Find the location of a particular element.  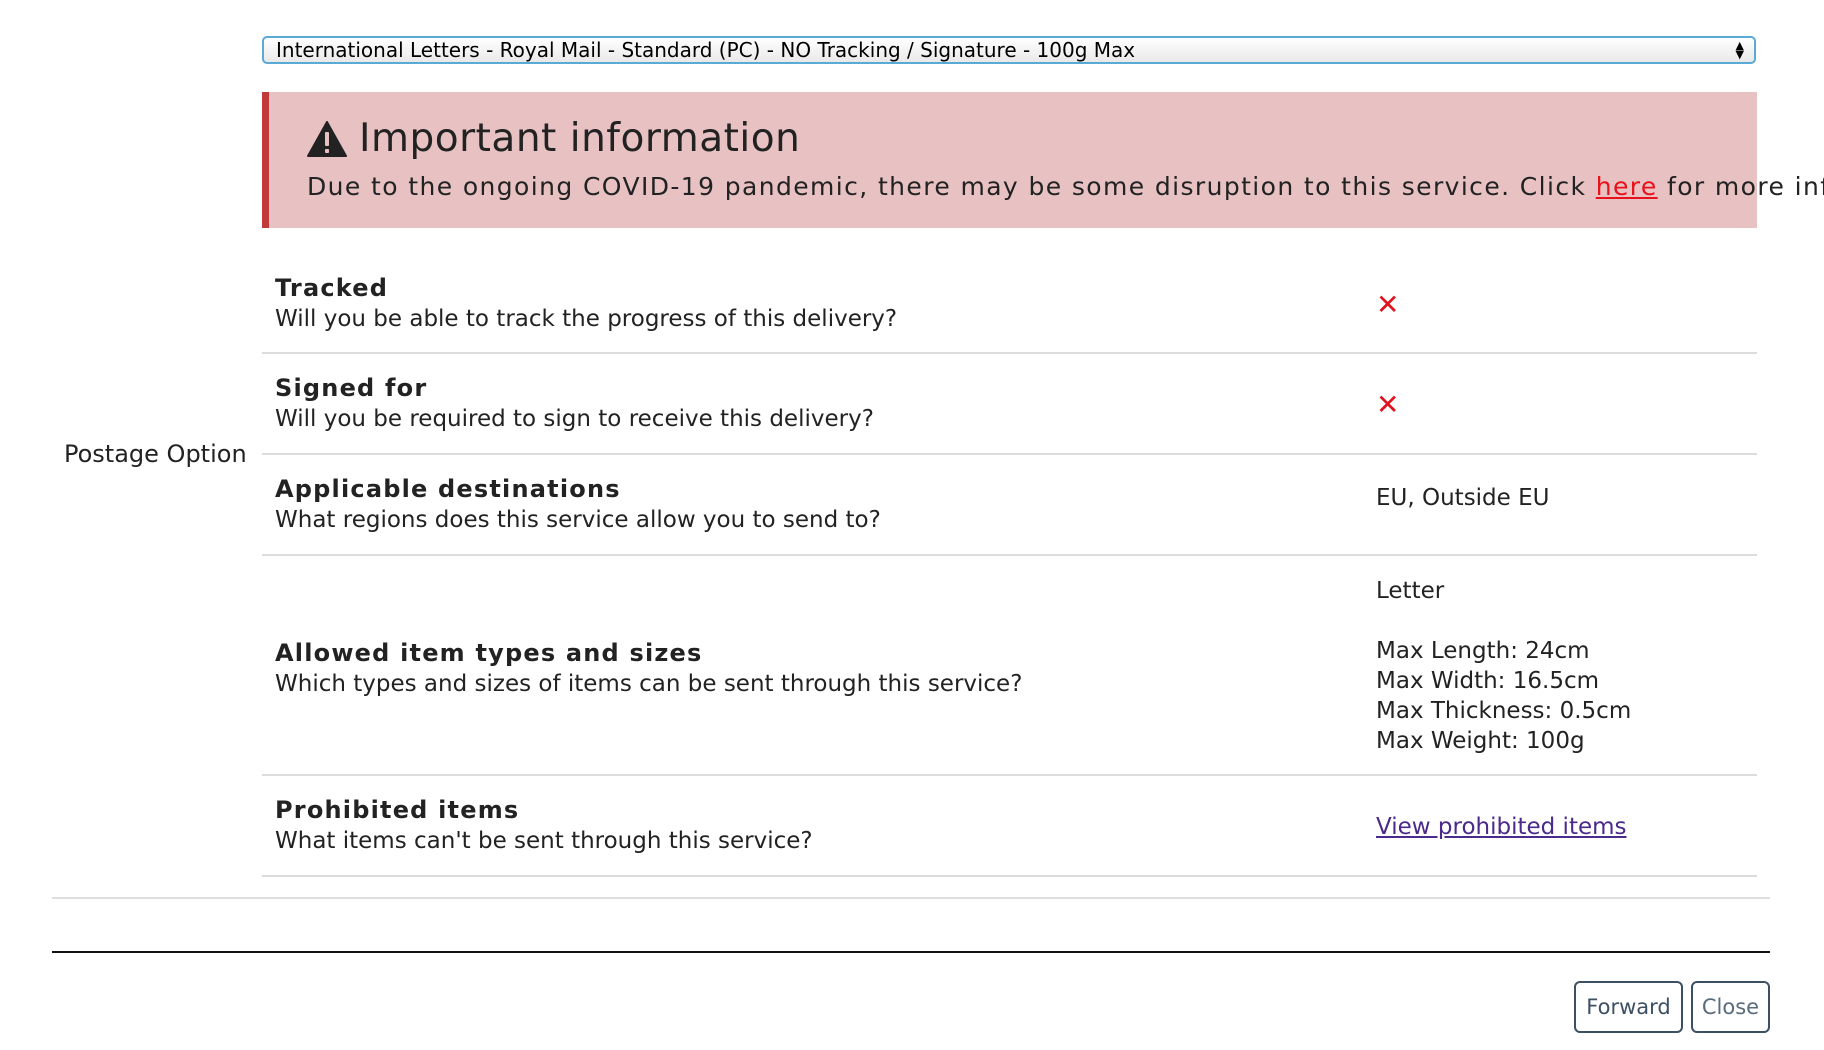

forward-button: Forward is located at coordinates (1628, 1007).